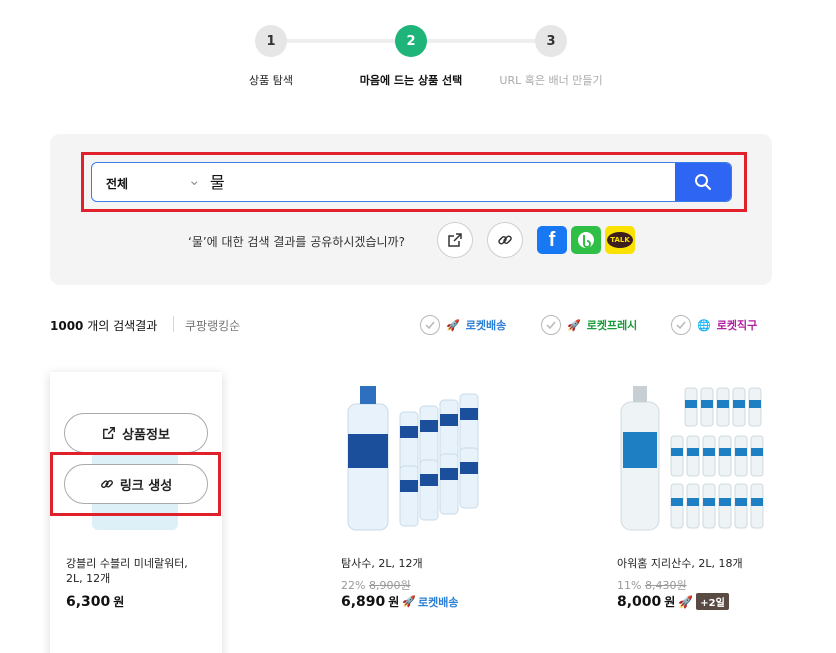 The width and height of the screenshot is (836, 653). I want to click on divider, so click(173, 324).